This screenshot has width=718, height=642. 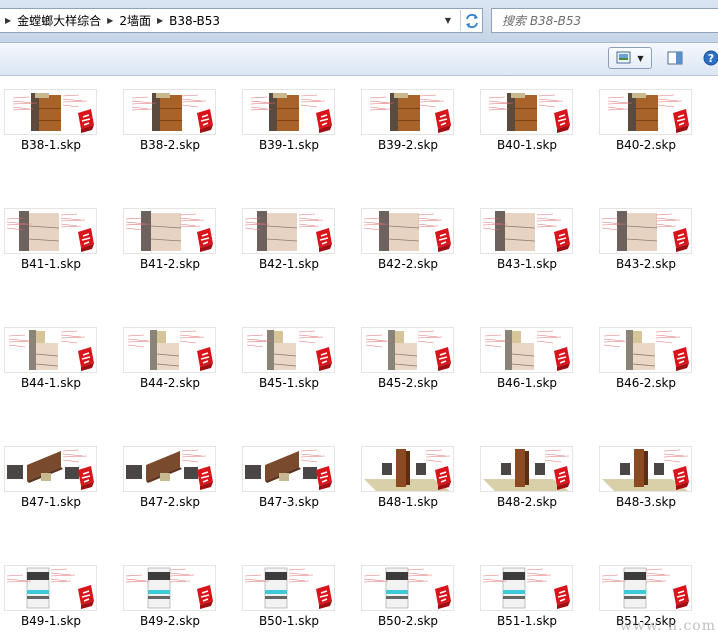 I want to click on search-input: 搜索 B38-B53, so click(x=604, y=20).